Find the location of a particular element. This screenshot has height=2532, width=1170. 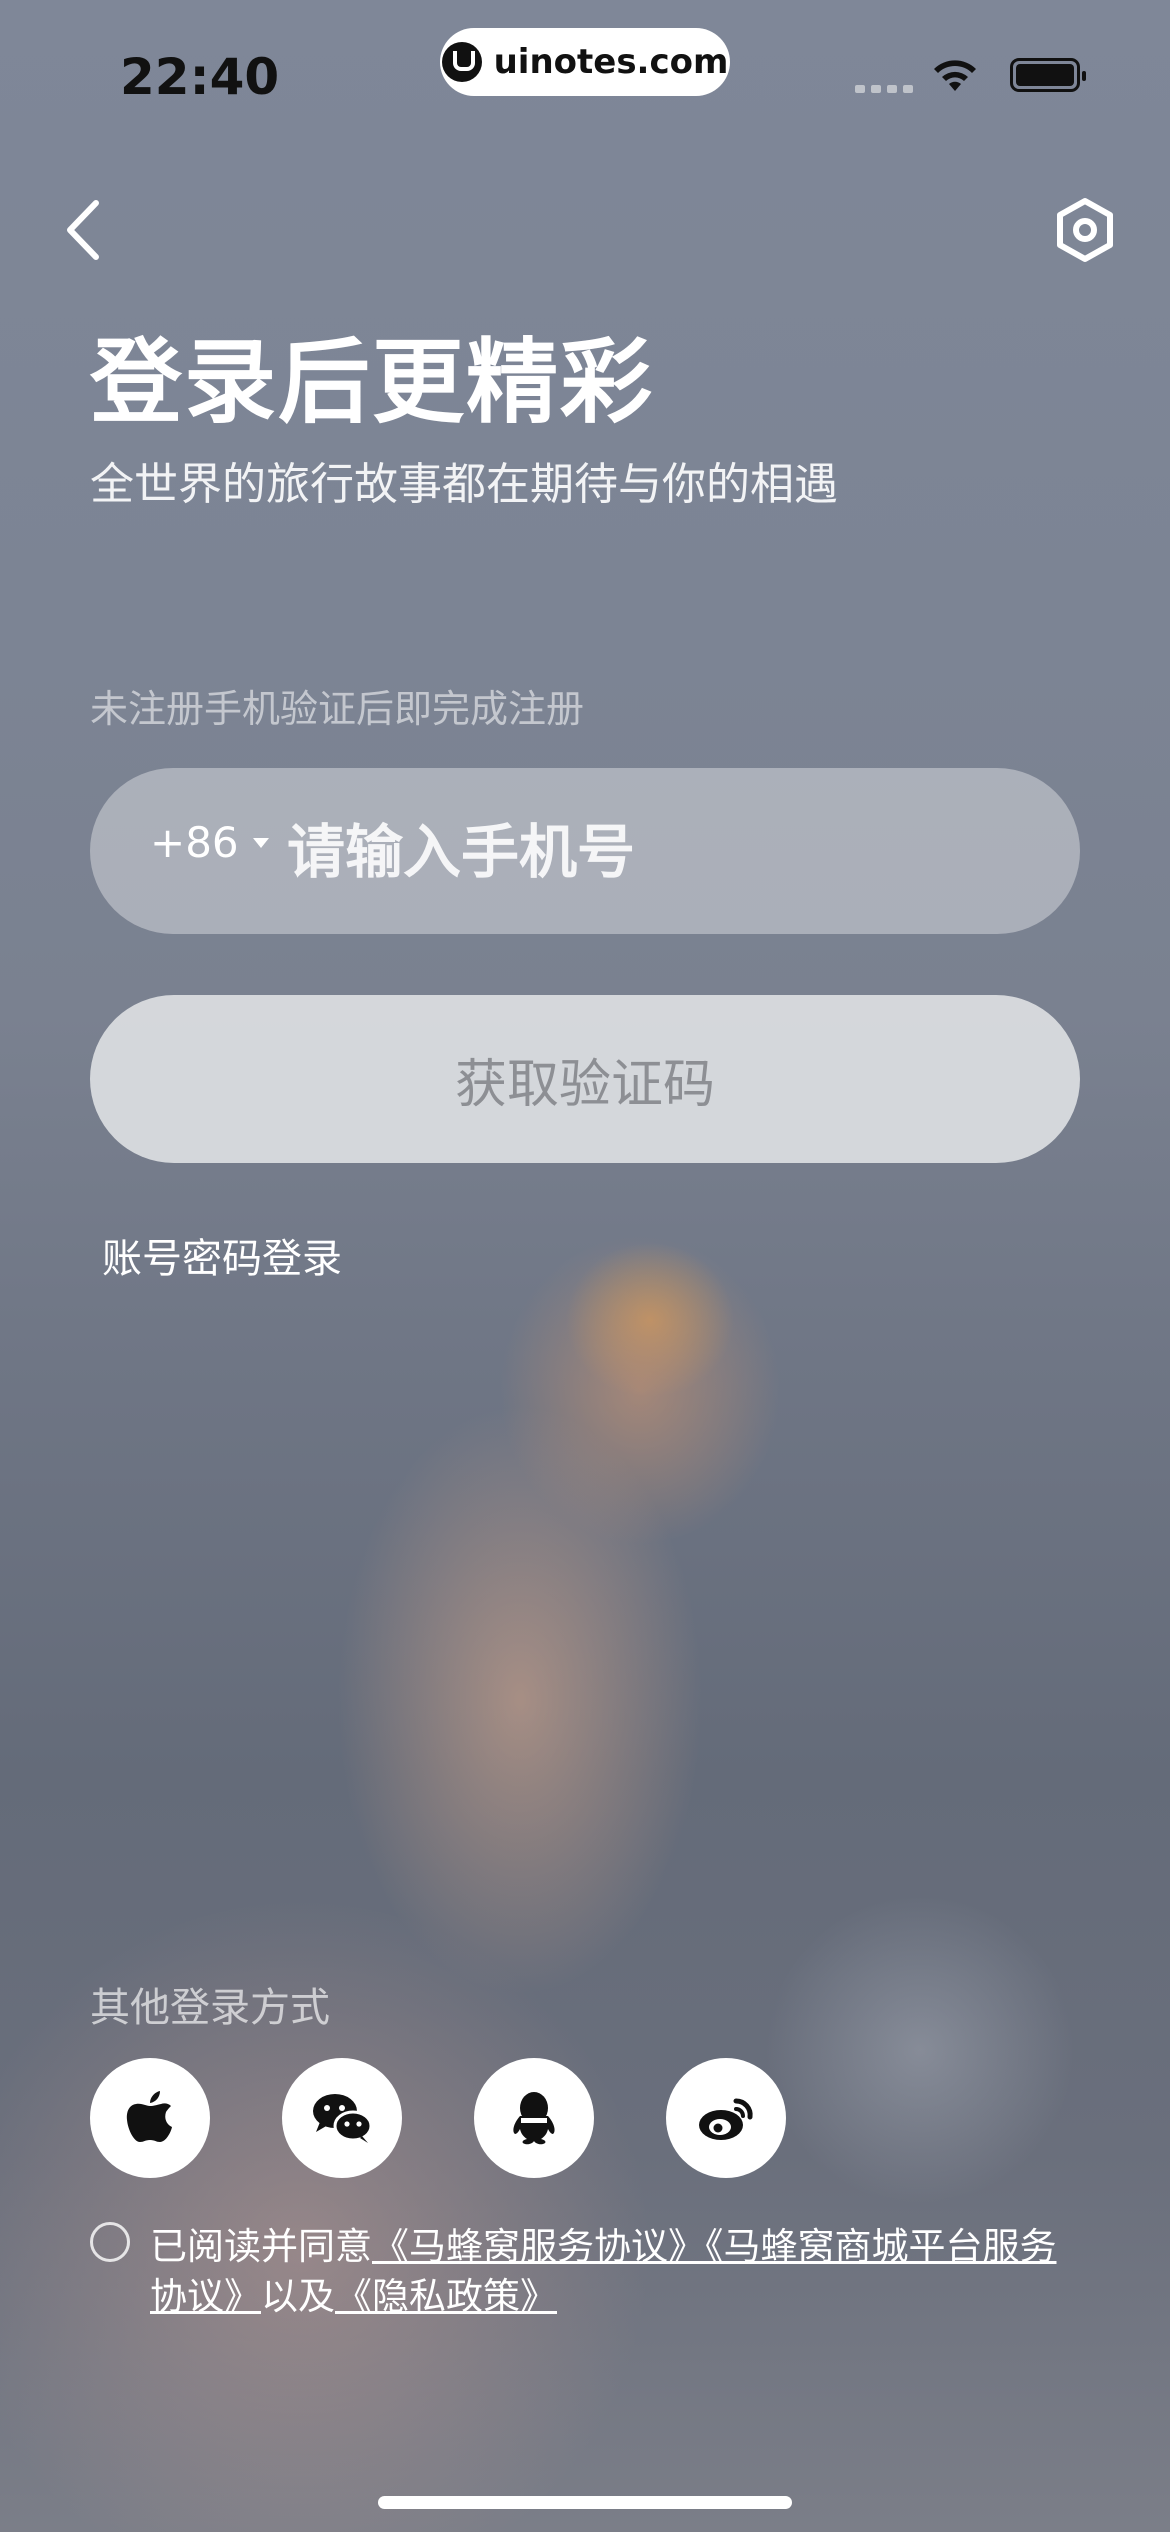

country-code: +86 is located at coordinates (194, 842).